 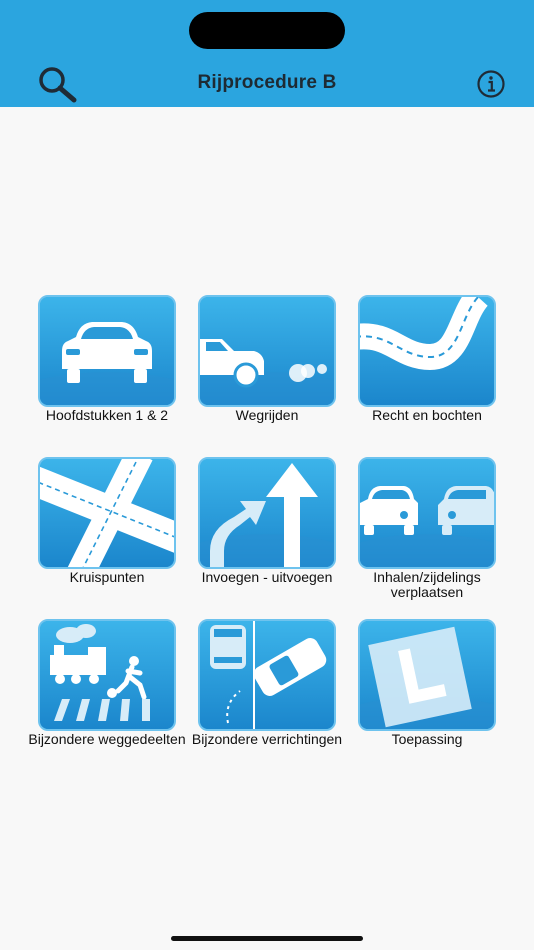 I want to click on overtaking-cars-icon, so click(x=427, y=513).